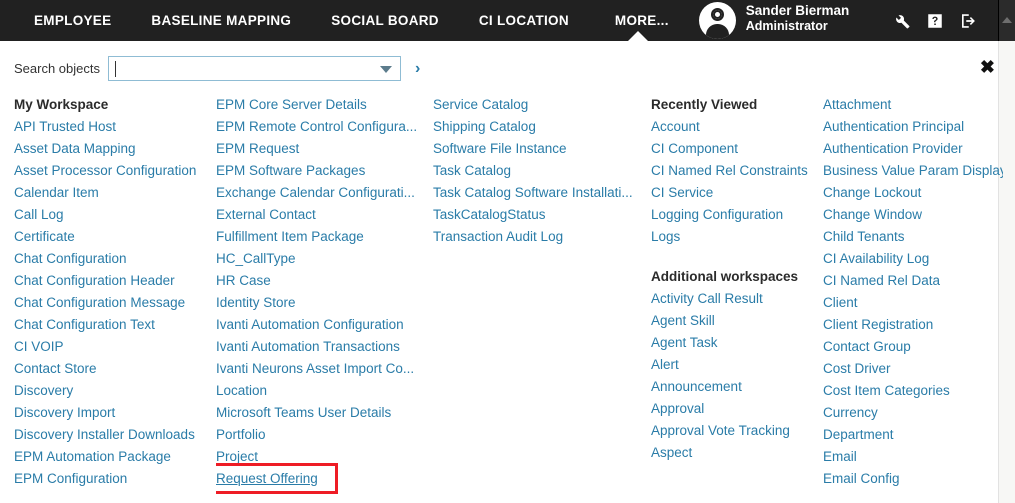 This screenshot has height=503, width=1015. Describe the element at coordinates (913, 259) in the screenshot. I see `list-item: CI Availability Log` at that location.